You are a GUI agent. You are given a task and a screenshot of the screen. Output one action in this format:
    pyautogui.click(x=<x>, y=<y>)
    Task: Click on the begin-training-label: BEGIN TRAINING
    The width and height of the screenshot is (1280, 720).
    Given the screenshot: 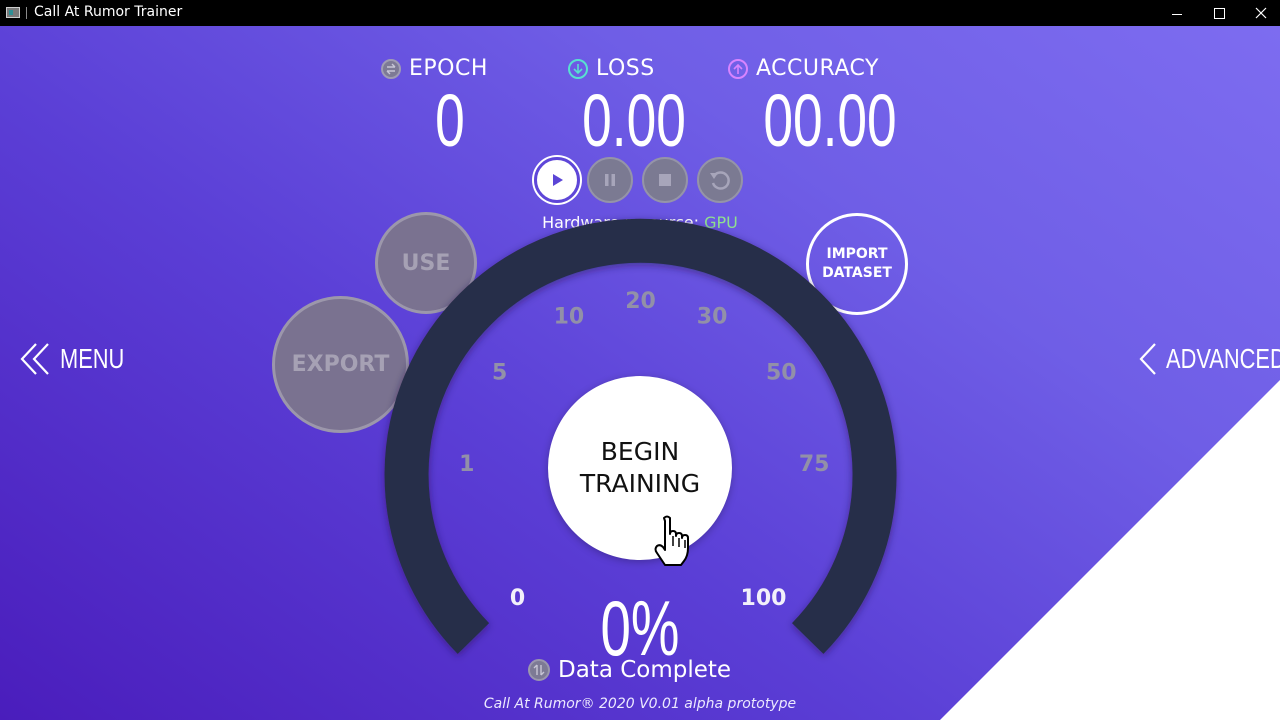 What is the action you would take?
    pyautogui.click(x=640, y=468)
    